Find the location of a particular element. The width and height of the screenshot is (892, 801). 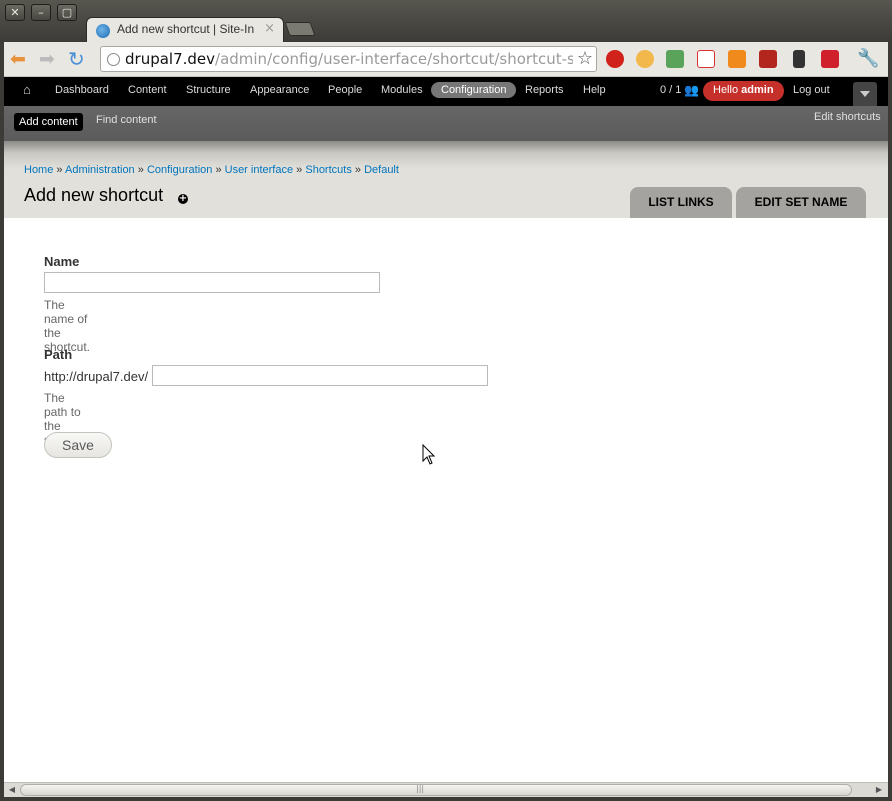

menu-dashboard: Dashboard is located at coordinates (82, 90).